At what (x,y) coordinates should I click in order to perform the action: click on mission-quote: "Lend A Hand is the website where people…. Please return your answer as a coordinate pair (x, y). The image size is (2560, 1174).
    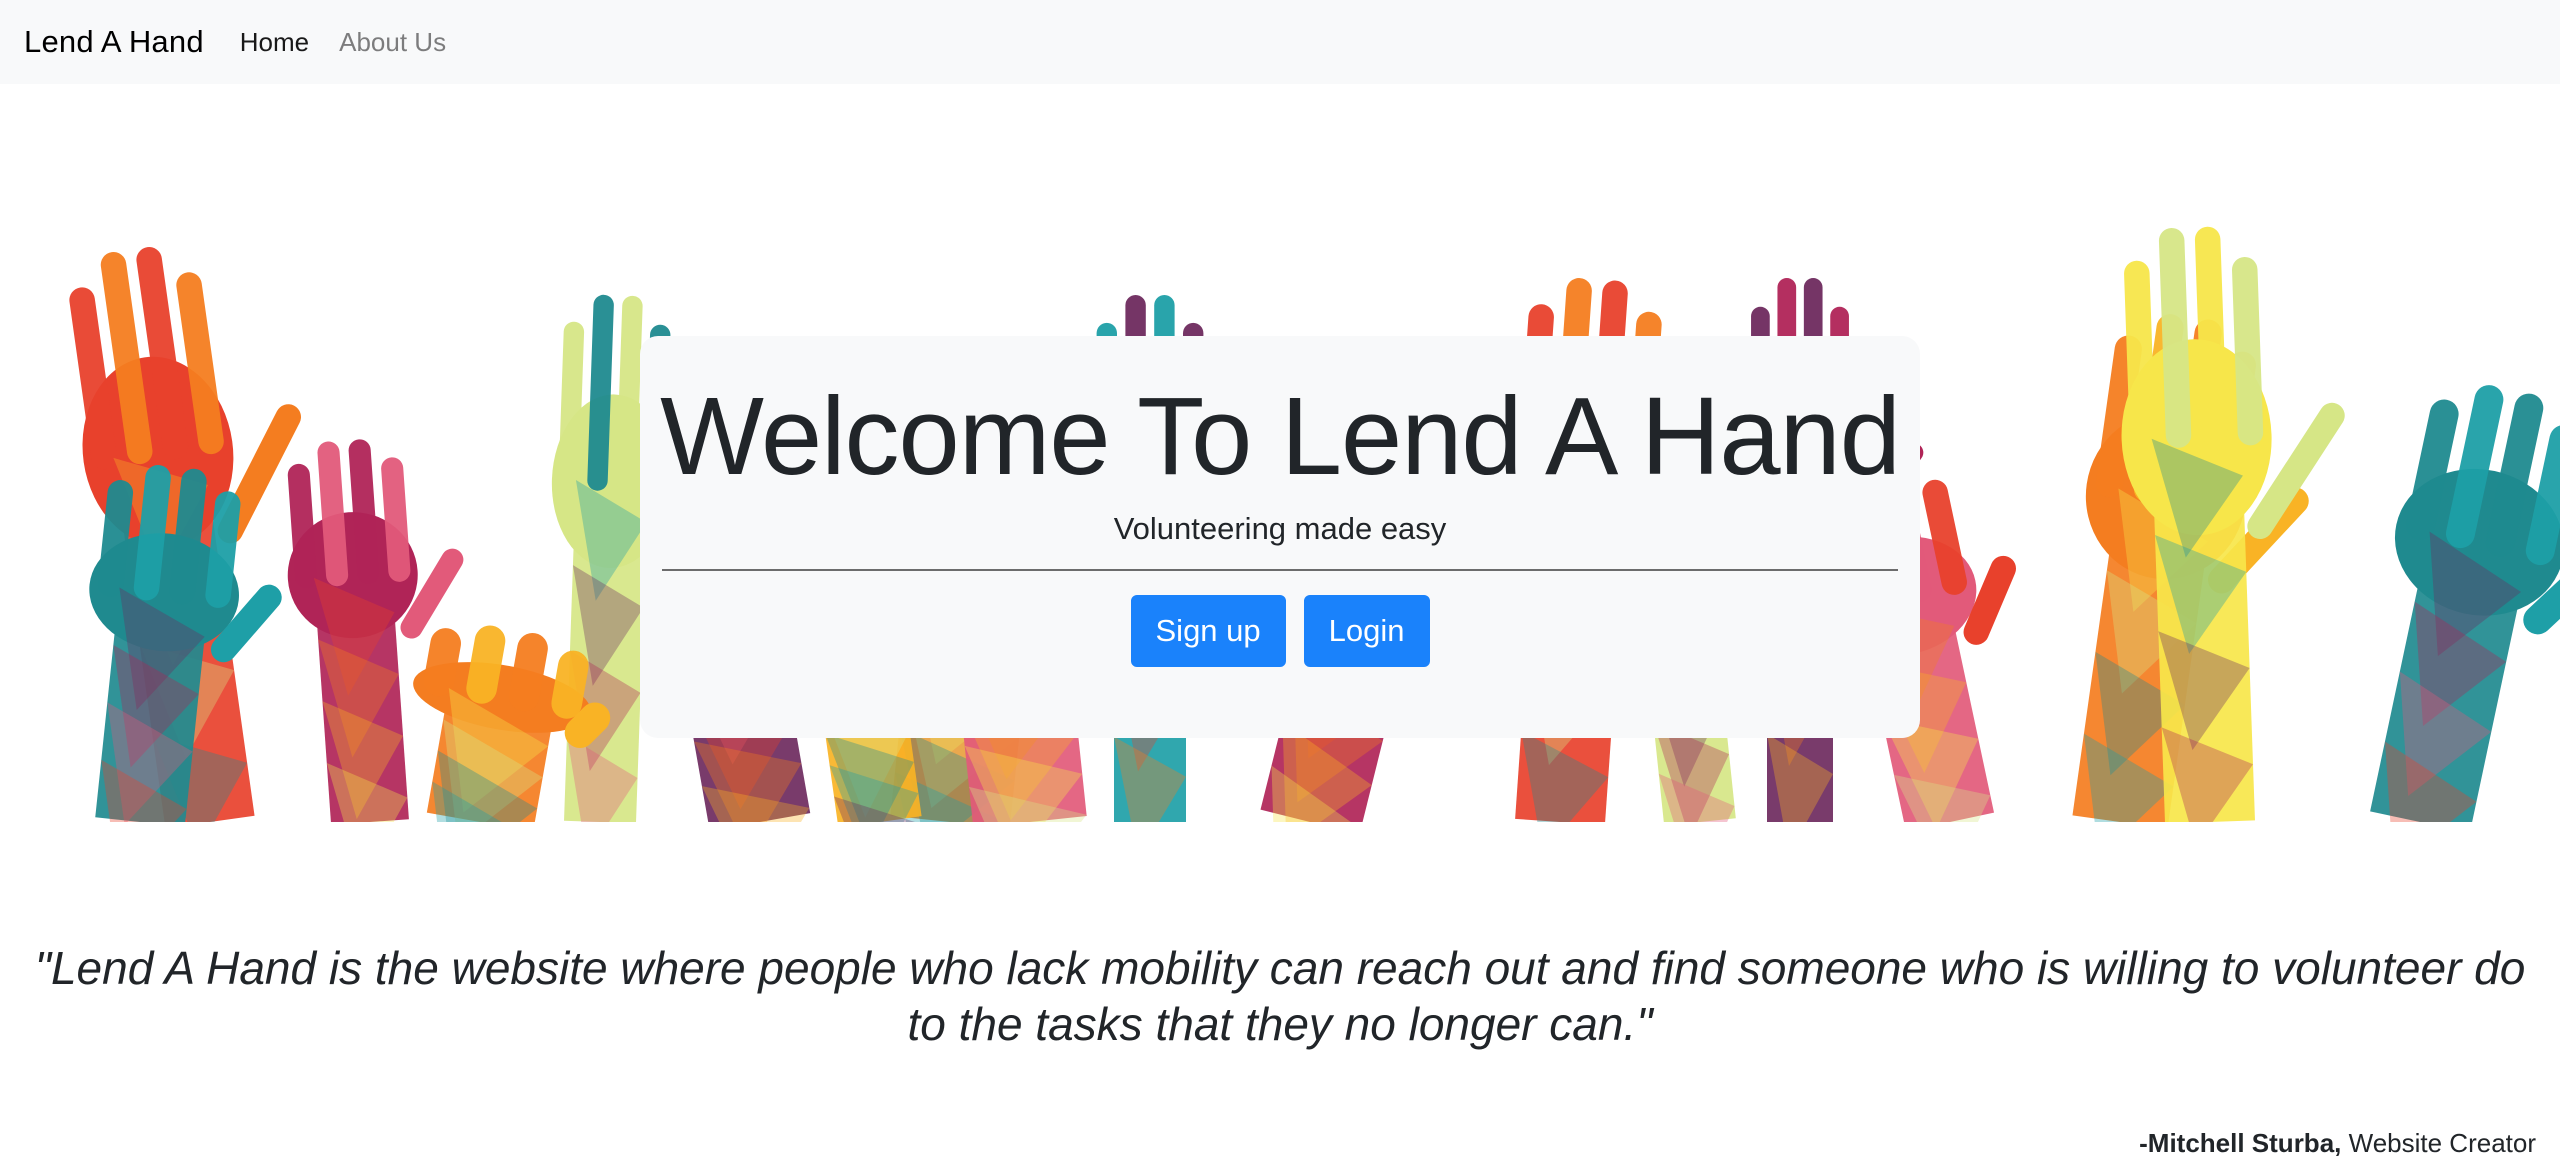
    Looking at the image, I should click on (1280, 996).